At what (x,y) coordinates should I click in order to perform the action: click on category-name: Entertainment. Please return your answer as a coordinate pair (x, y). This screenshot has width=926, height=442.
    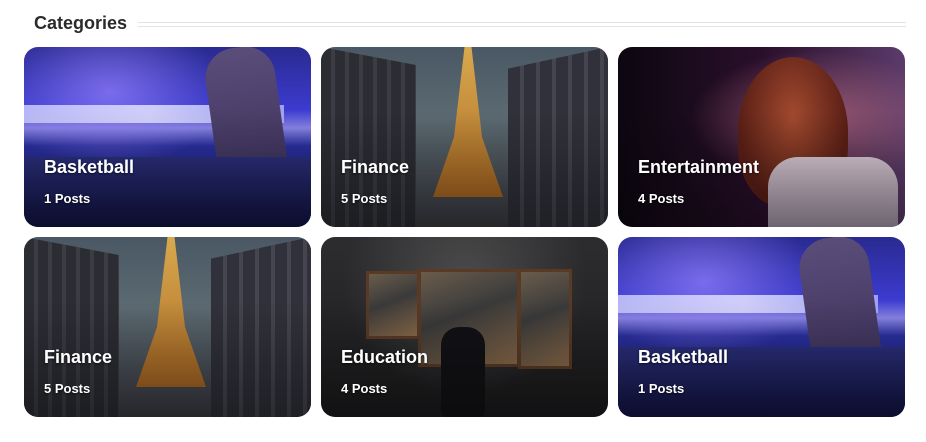
    Looking at the image, I should click on (699, 167).